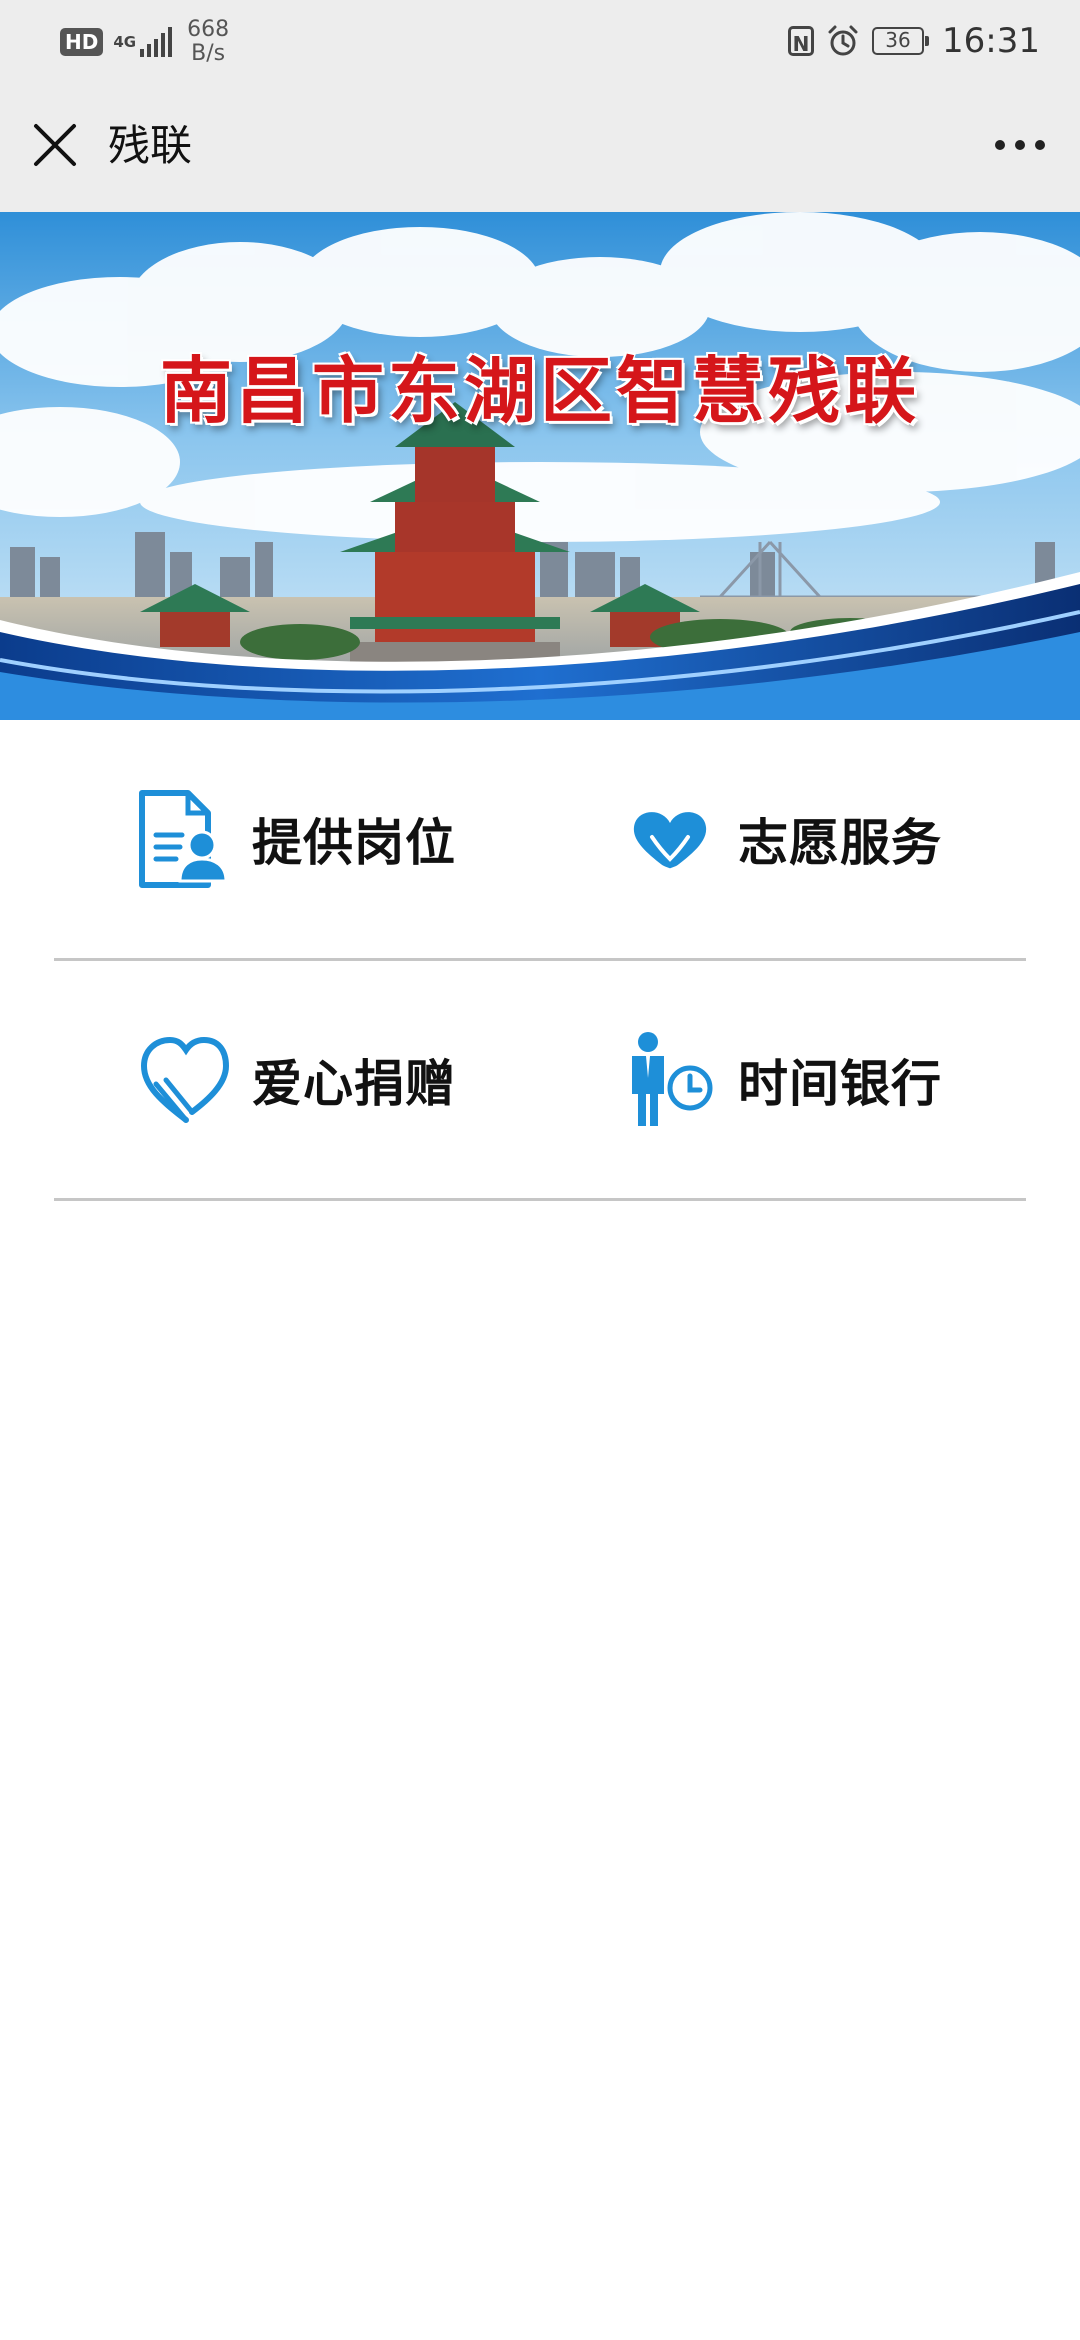  What do you see at coordinates (208, 53) in the screenshot?
I see `network-speed-unit: B/s` at bounding box center [208, 53].